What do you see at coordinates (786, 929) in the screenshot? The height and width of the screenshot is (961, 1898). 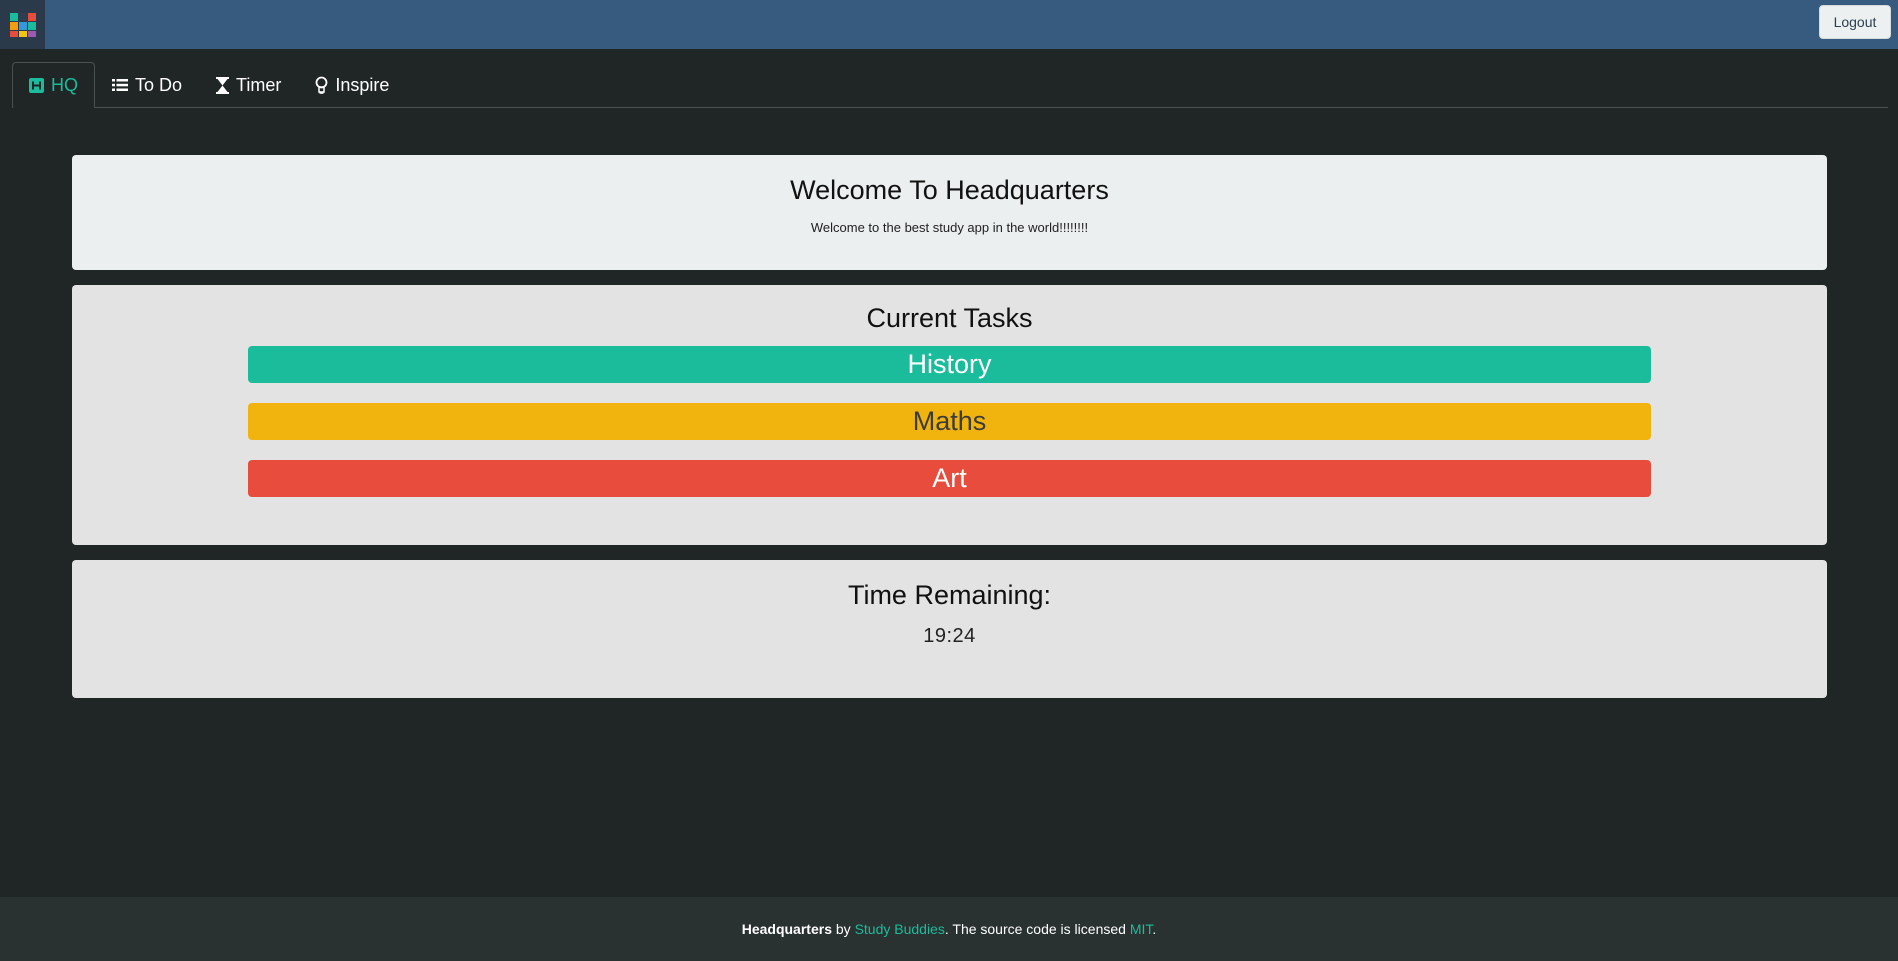 I see `footer-app-name: Headquarters` at bounding box center [786, 929].